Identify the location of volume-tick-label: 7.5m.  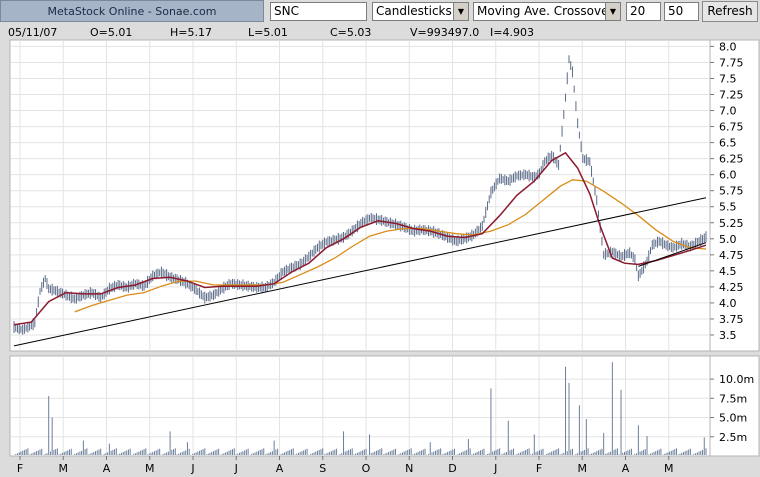
(733, 398).